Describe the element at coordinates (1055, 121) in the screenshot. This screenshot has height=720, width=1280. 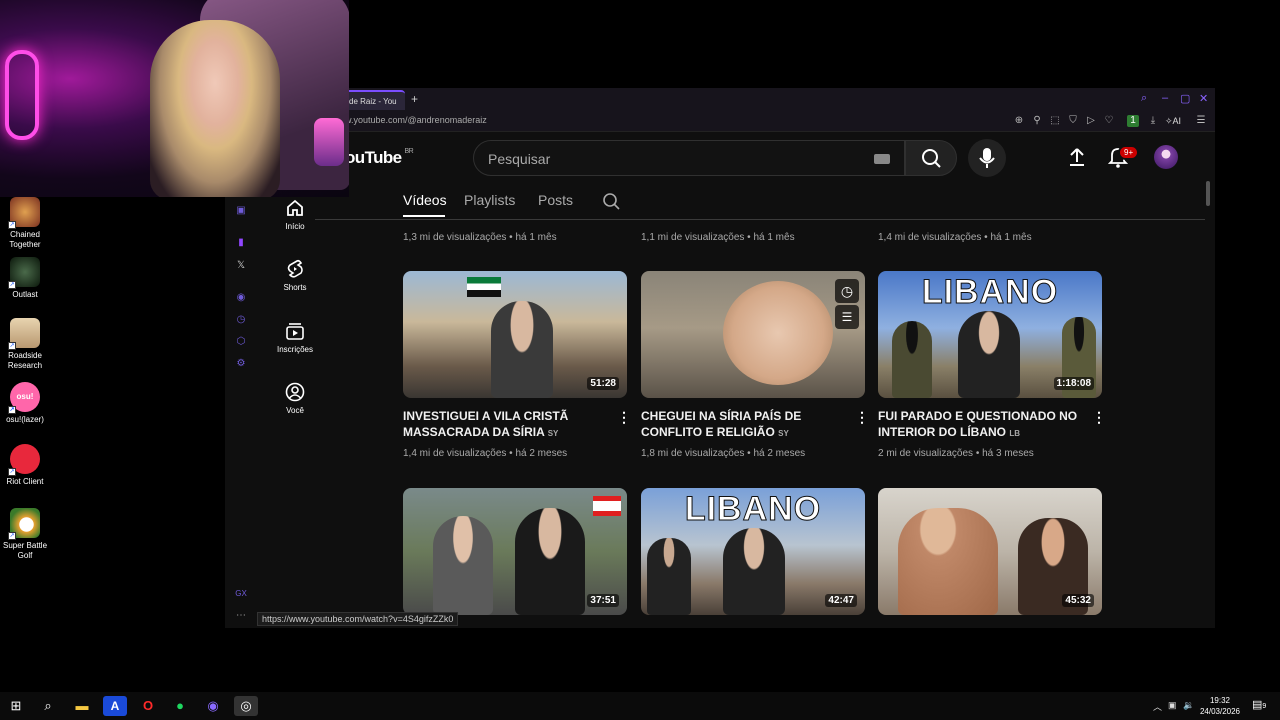
I see `snapshot-icon: ⬚` at that location.